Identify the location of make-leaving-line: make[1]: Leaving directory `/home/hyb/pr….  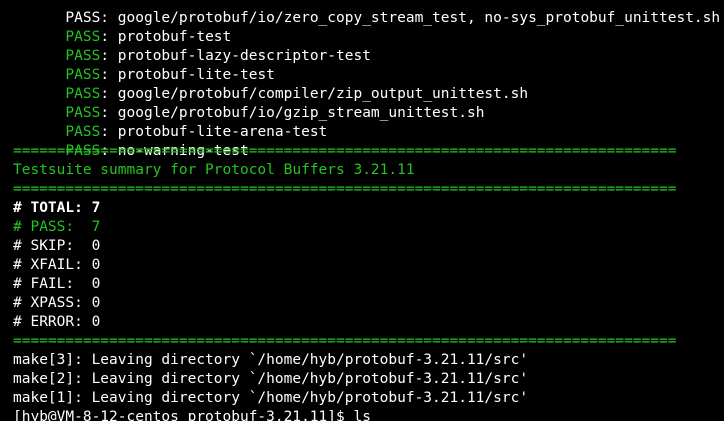
(271, 398).